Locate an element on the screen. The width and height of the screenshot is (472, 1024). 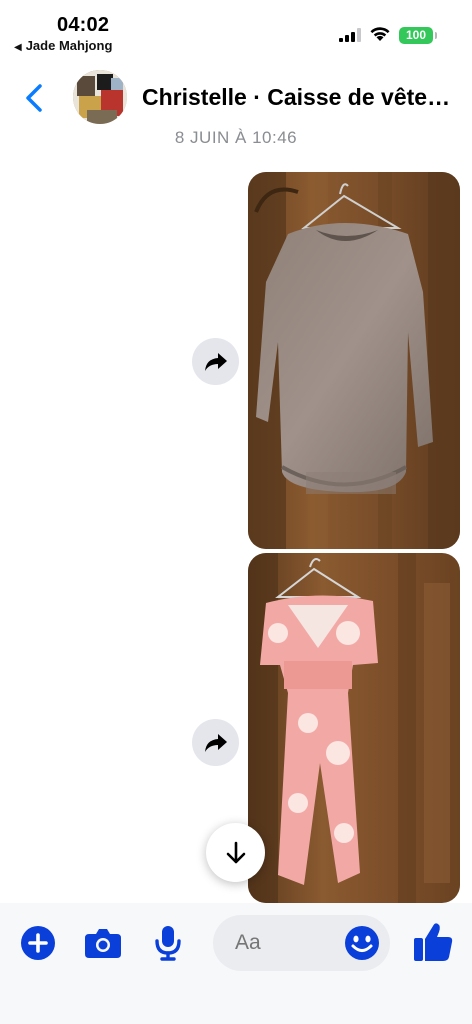
conversation-header: Christelle · Caisse de vêtements is located at coordinates (236, 98).